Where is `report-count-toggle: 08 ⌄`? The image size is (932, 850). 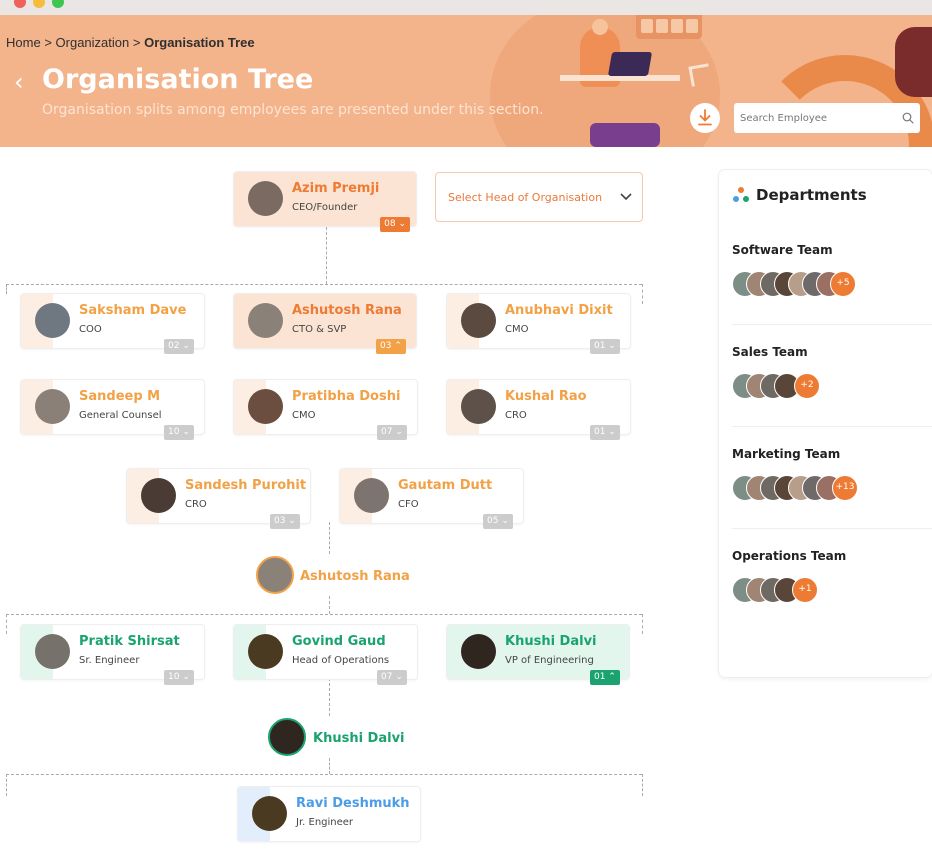 report-count-toggle: 08 ⌄ is located at coordinates (395, 224).